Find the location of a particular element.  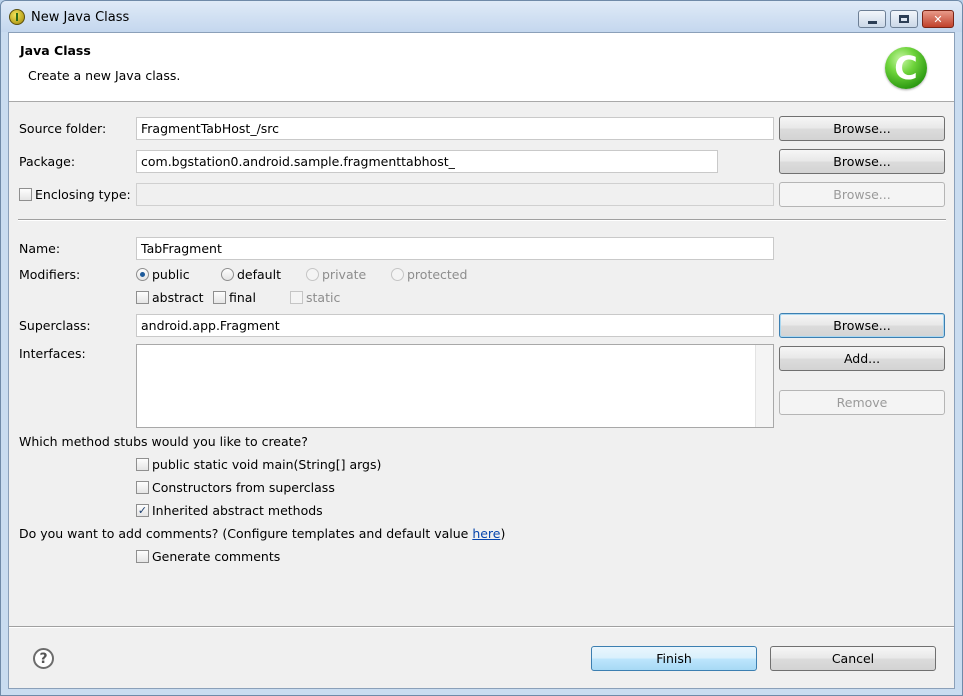

modifier-public-label: public is located at coordinates (171, 274).